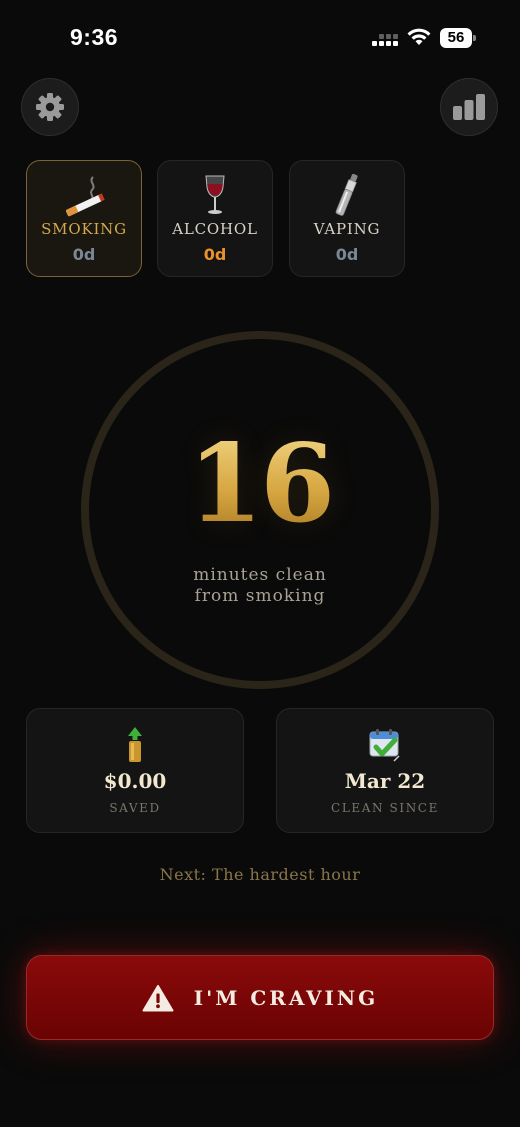 The width and height of the screenshot is (520, 1127). Describe the element at coordinates (158, 997) in the screenshot. I see `warning-icon` at that location.